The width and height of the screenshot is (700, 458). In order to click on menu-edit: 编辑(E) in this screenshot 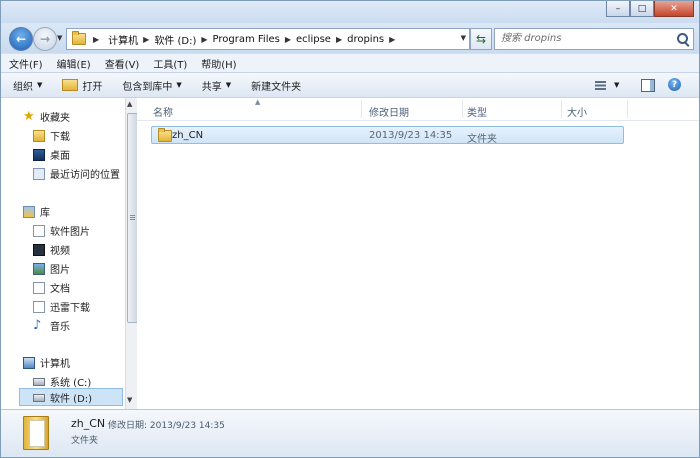, I will do `click(74, 63)`.